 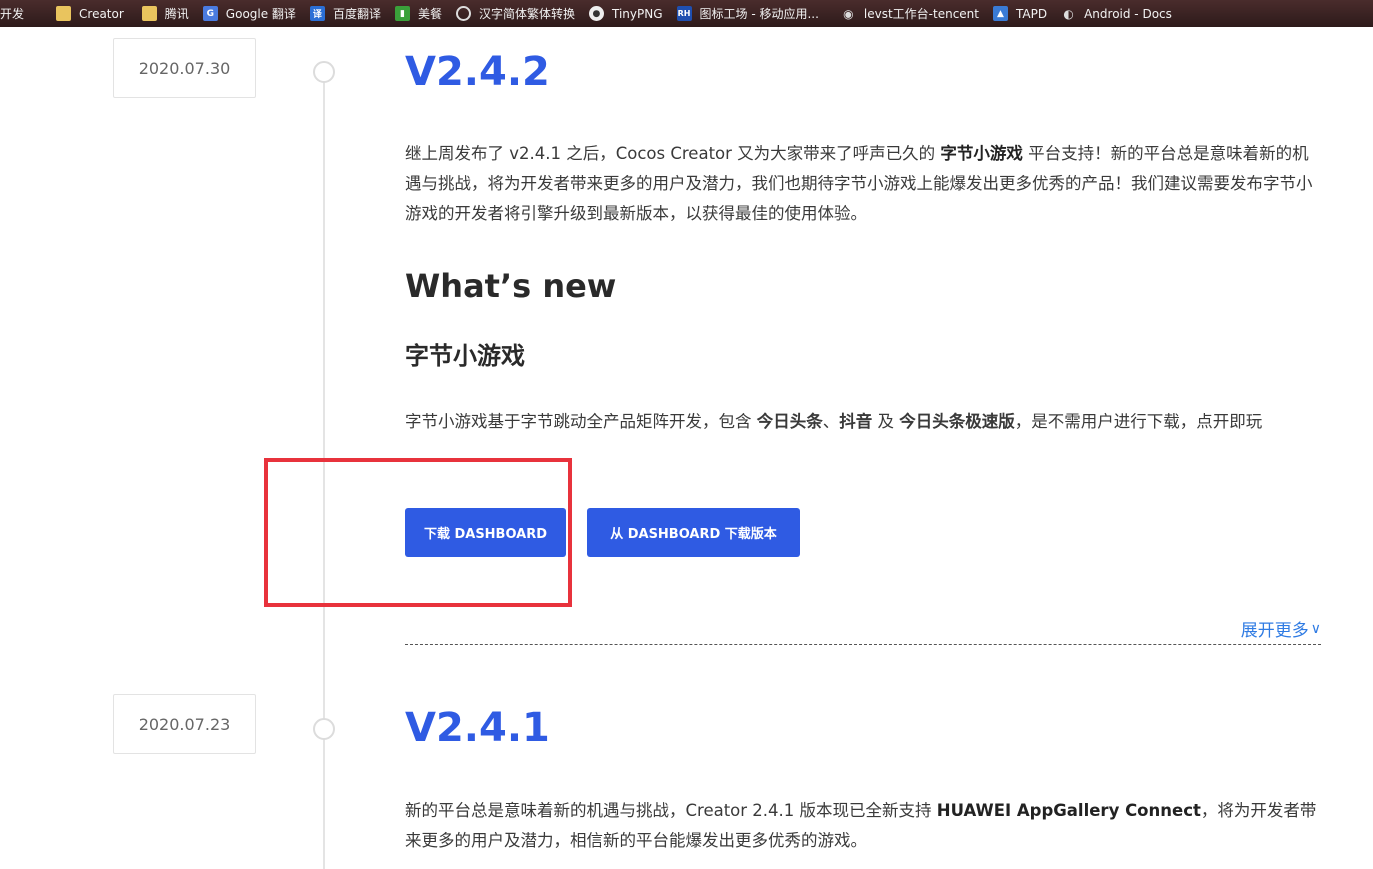 What do you see at coordinates (1315, 628) in the screenshot?
I see `chevron-down-icon: ∨` at bounding box center [1315, 628].